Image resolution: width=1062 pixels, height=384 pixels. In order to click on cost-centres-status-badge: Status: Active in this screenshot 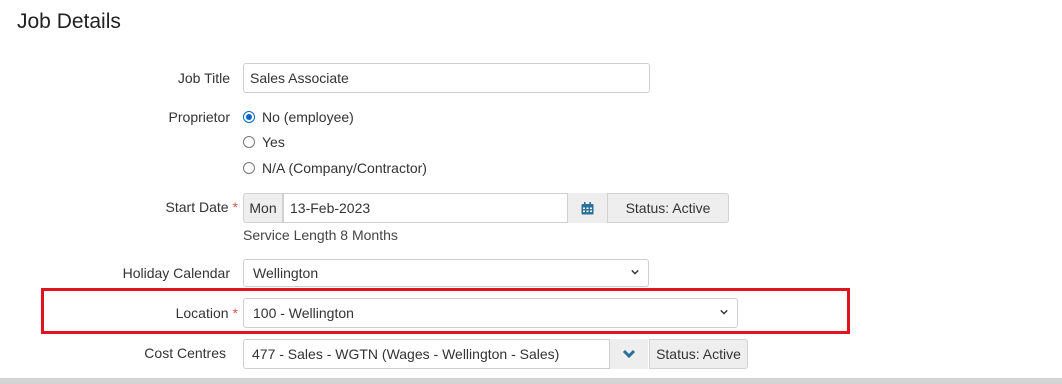, I will do `click(698, 354)`.